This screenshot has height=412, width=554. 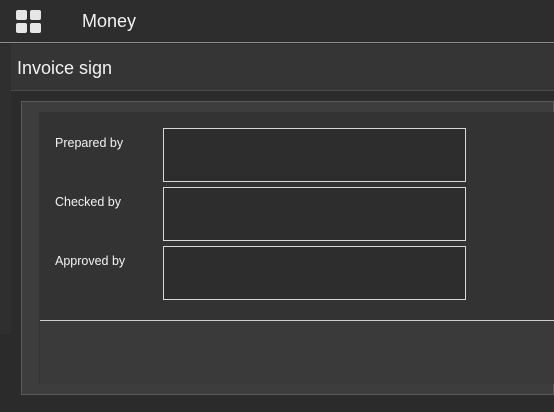 What do you see at coordinates (65, 68) in the screenshot?
I see `page-title: Invoice sign` at bounding box center [65, 68].